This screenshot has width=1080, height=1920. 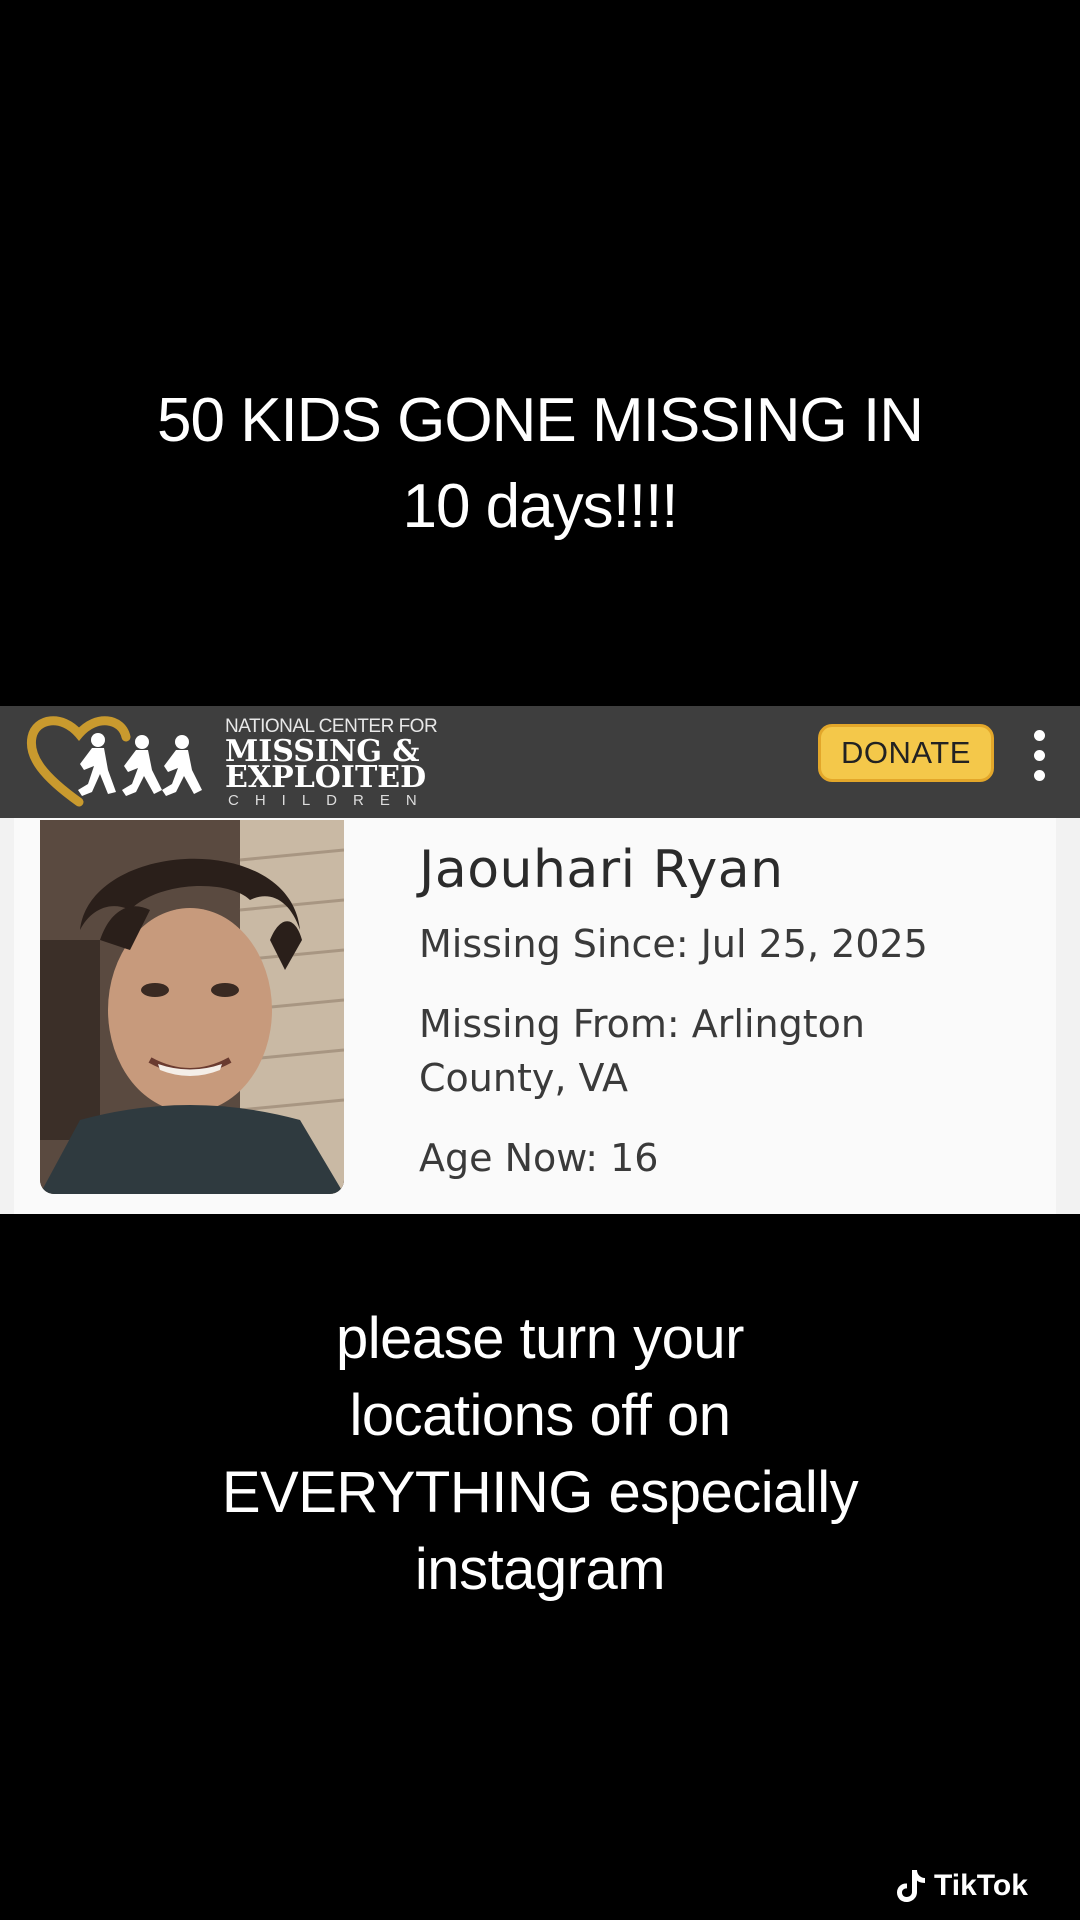 What do you see at coordinates (673, 944) in the screenshot?
I see `missing-since: Missing Since: Jul 25, 2025` at bounding box center [673, 944].